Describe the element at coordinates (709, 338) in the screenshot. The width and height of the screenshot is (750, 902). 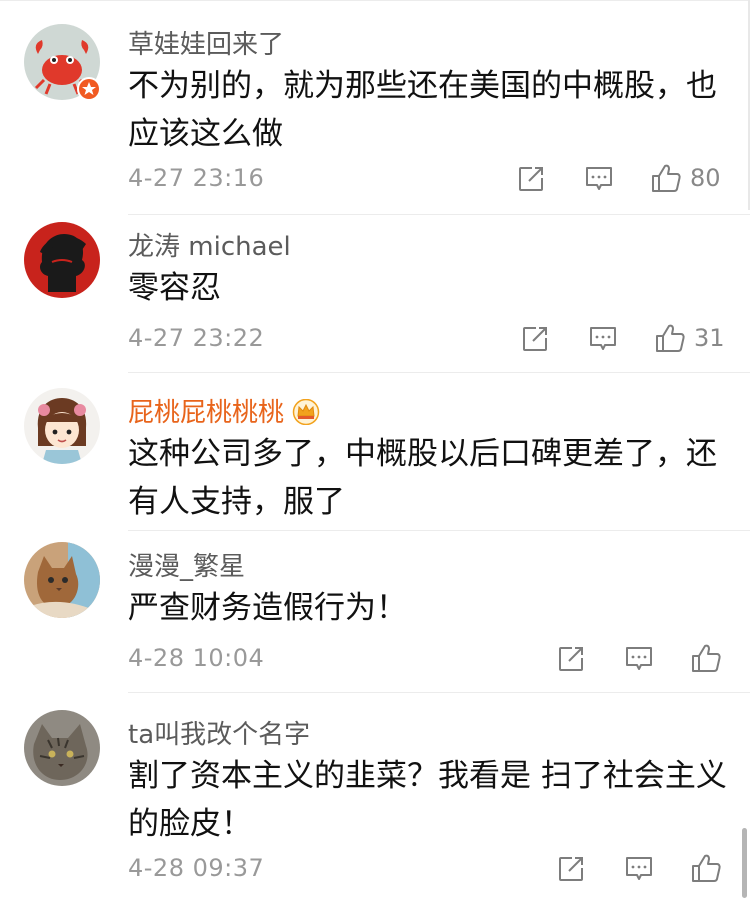
I see `like-count: 31` at that location.